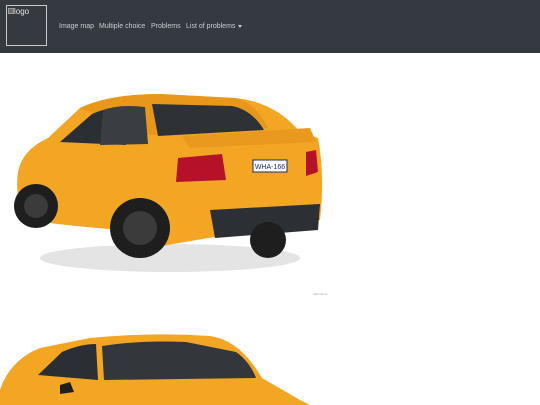  Describe the element at coordinates (270, 167) in the screenshot. I see `license-plate-text: WHA-166` at that location.